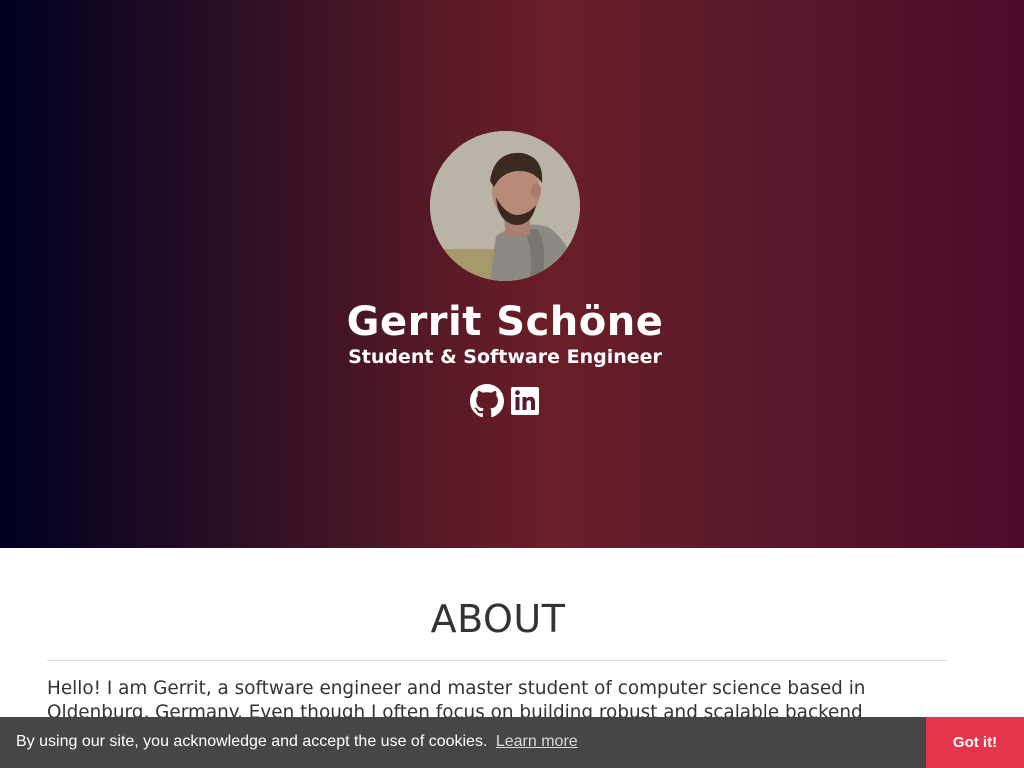 The width and height of the screenshot is (1024, 768). I want to click on profile-subtitle: Student & Software Engineer, so click(505, 357).